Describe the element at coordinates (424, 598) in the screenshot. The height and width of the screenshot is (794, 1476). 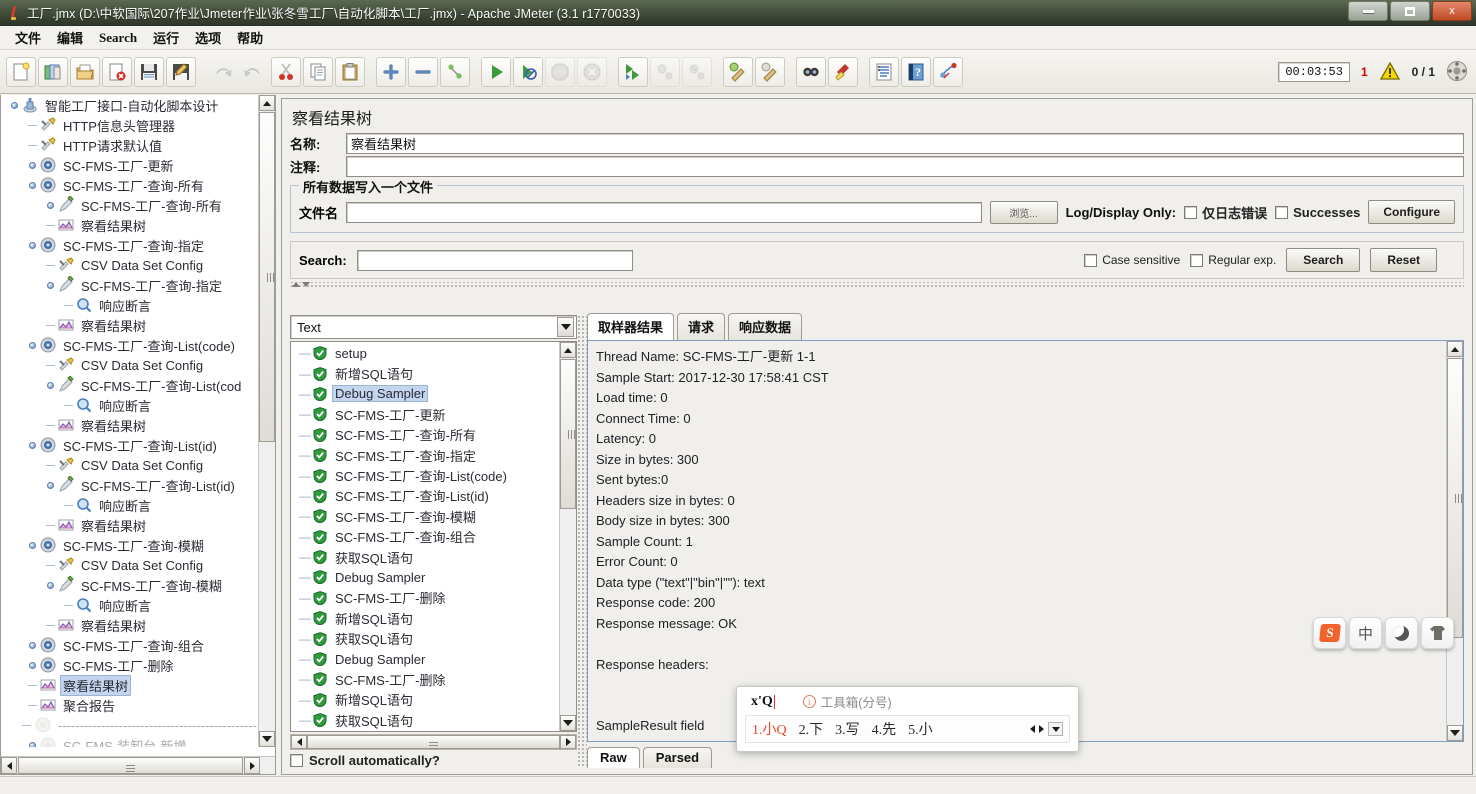
I see `result-list-item: — SC-FMS-工厂-删除` at that location.